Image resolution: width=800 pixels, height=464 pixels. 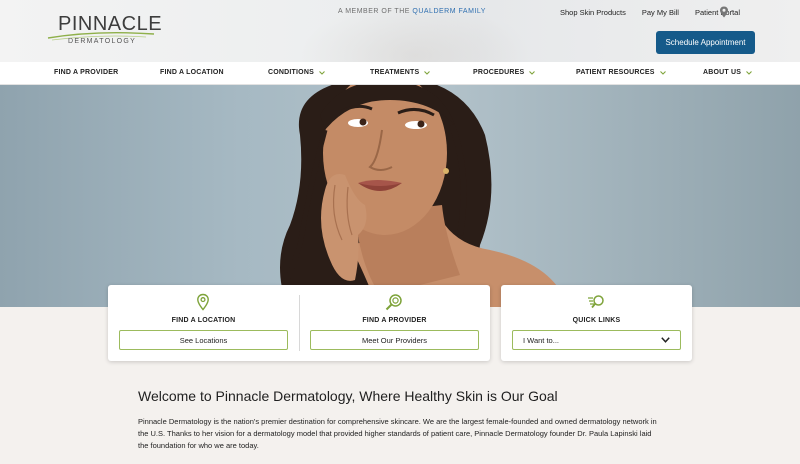 What do you see at coordinates (593, 12) in the screenshot?
I see `shop-skin-products-link: Shop Skin Products` at bounding box center [593, 12].